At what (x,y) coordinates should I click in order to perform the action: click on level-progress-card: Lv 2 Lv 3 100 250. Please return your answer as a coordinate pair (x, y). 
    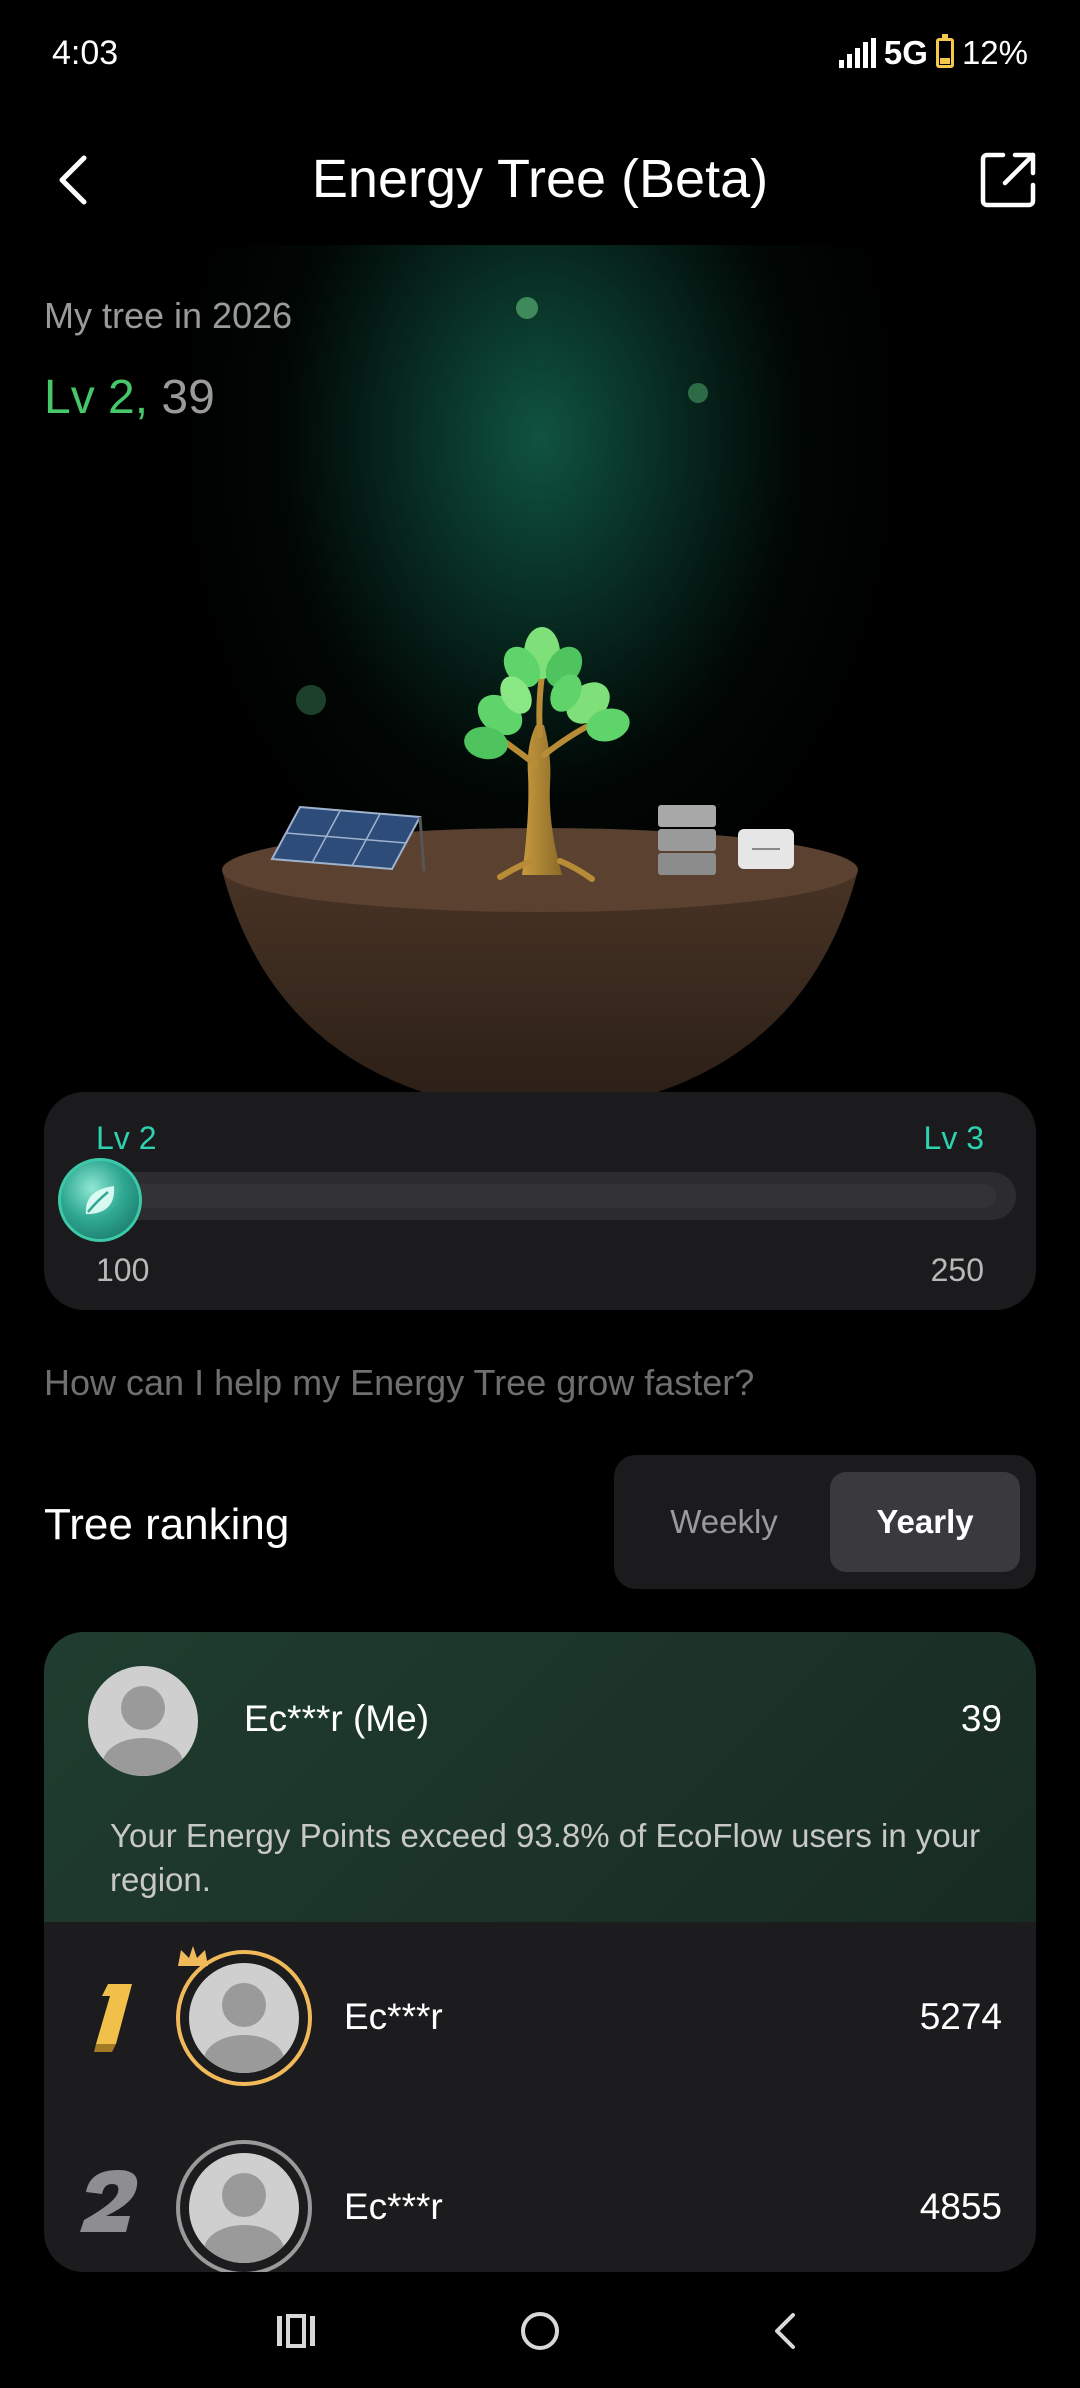
    Looking at the image, I should click on (540, 1201).